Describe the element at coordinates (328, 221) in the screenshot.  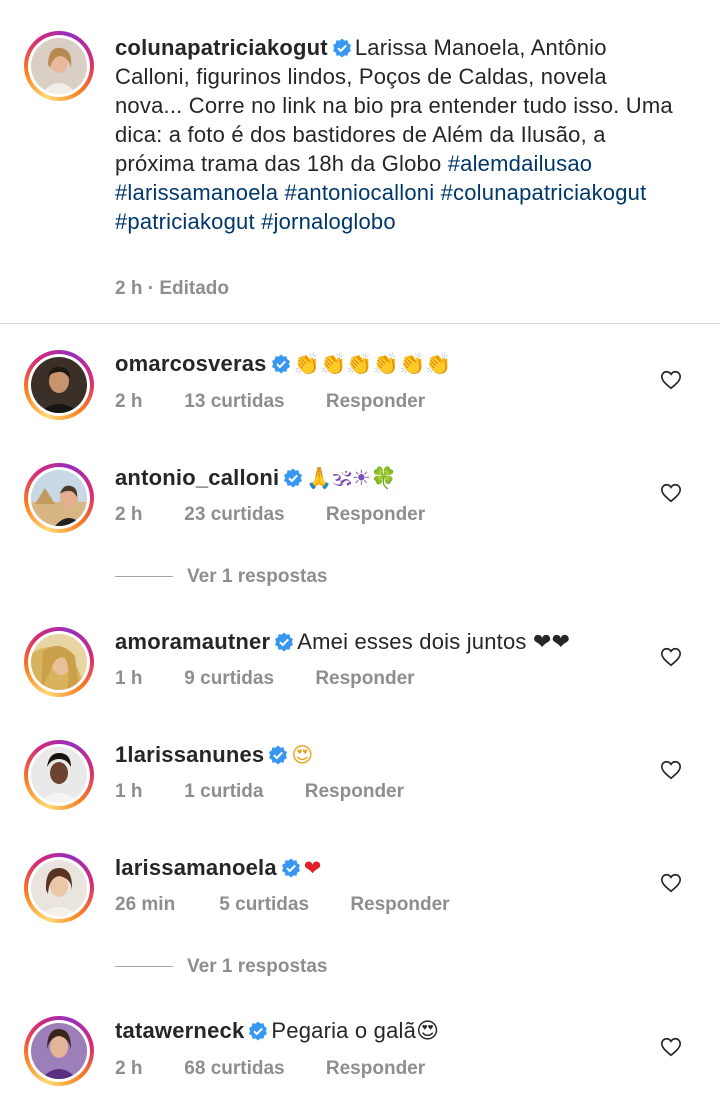
I see `hashtag-link: #jornaloglobo` at that location.